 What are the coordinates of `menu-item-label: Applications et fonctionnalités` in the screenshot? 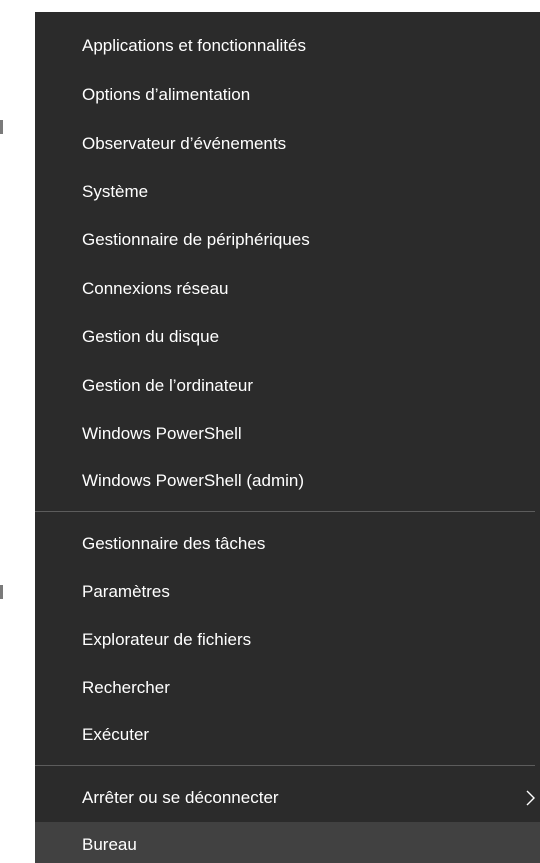 It's located at (194, 45).